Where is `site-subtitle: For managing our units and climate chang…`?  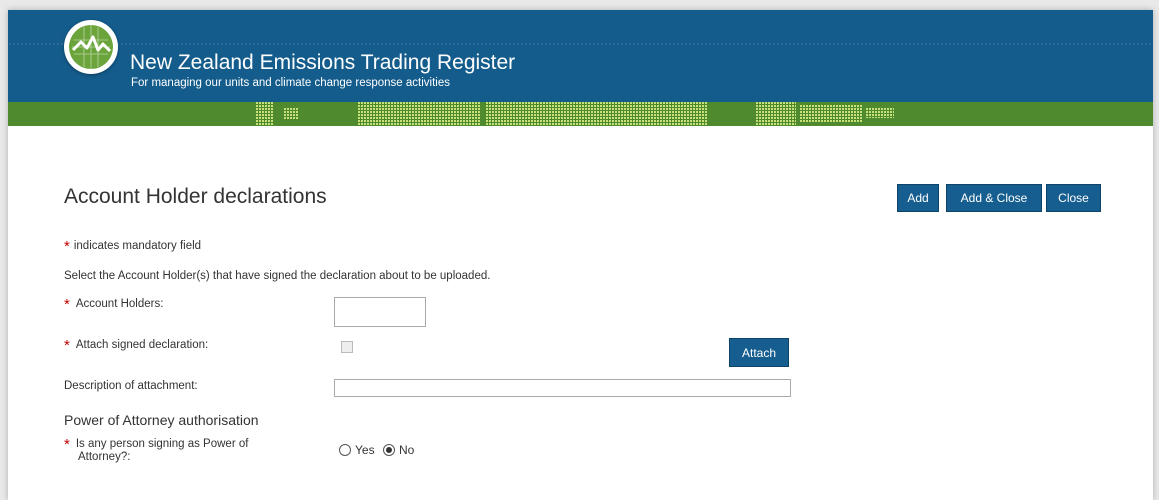
site-subtitle: For managing our units and climate chang… is located at coordinates (290, 83).